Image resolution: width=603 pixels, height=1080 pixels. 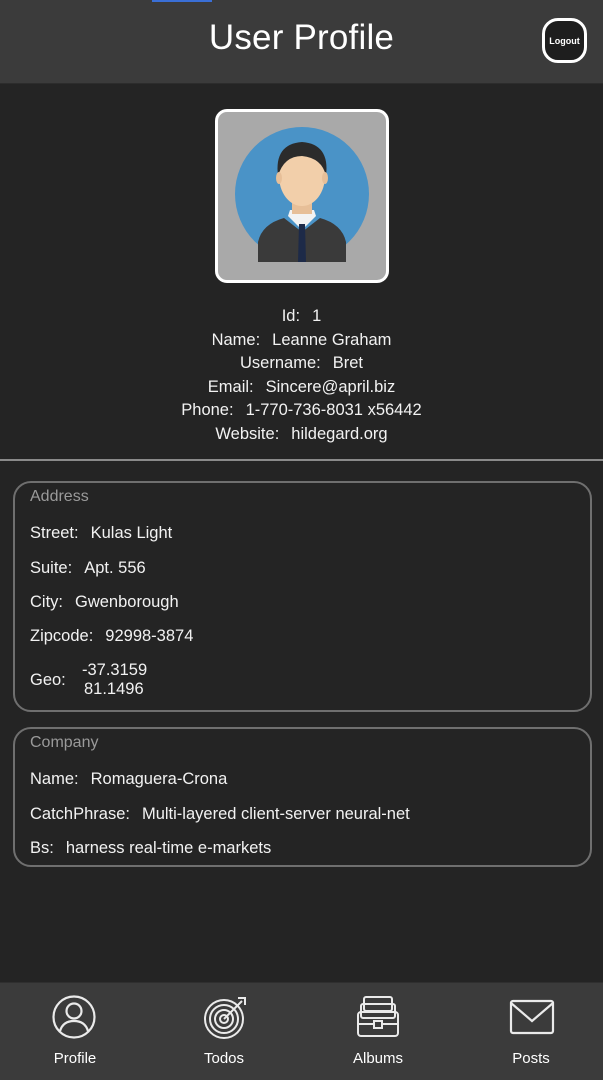 I want to click on catchphrase-value: Multi-layered client-server neural-net, so click(x=275, y=814).